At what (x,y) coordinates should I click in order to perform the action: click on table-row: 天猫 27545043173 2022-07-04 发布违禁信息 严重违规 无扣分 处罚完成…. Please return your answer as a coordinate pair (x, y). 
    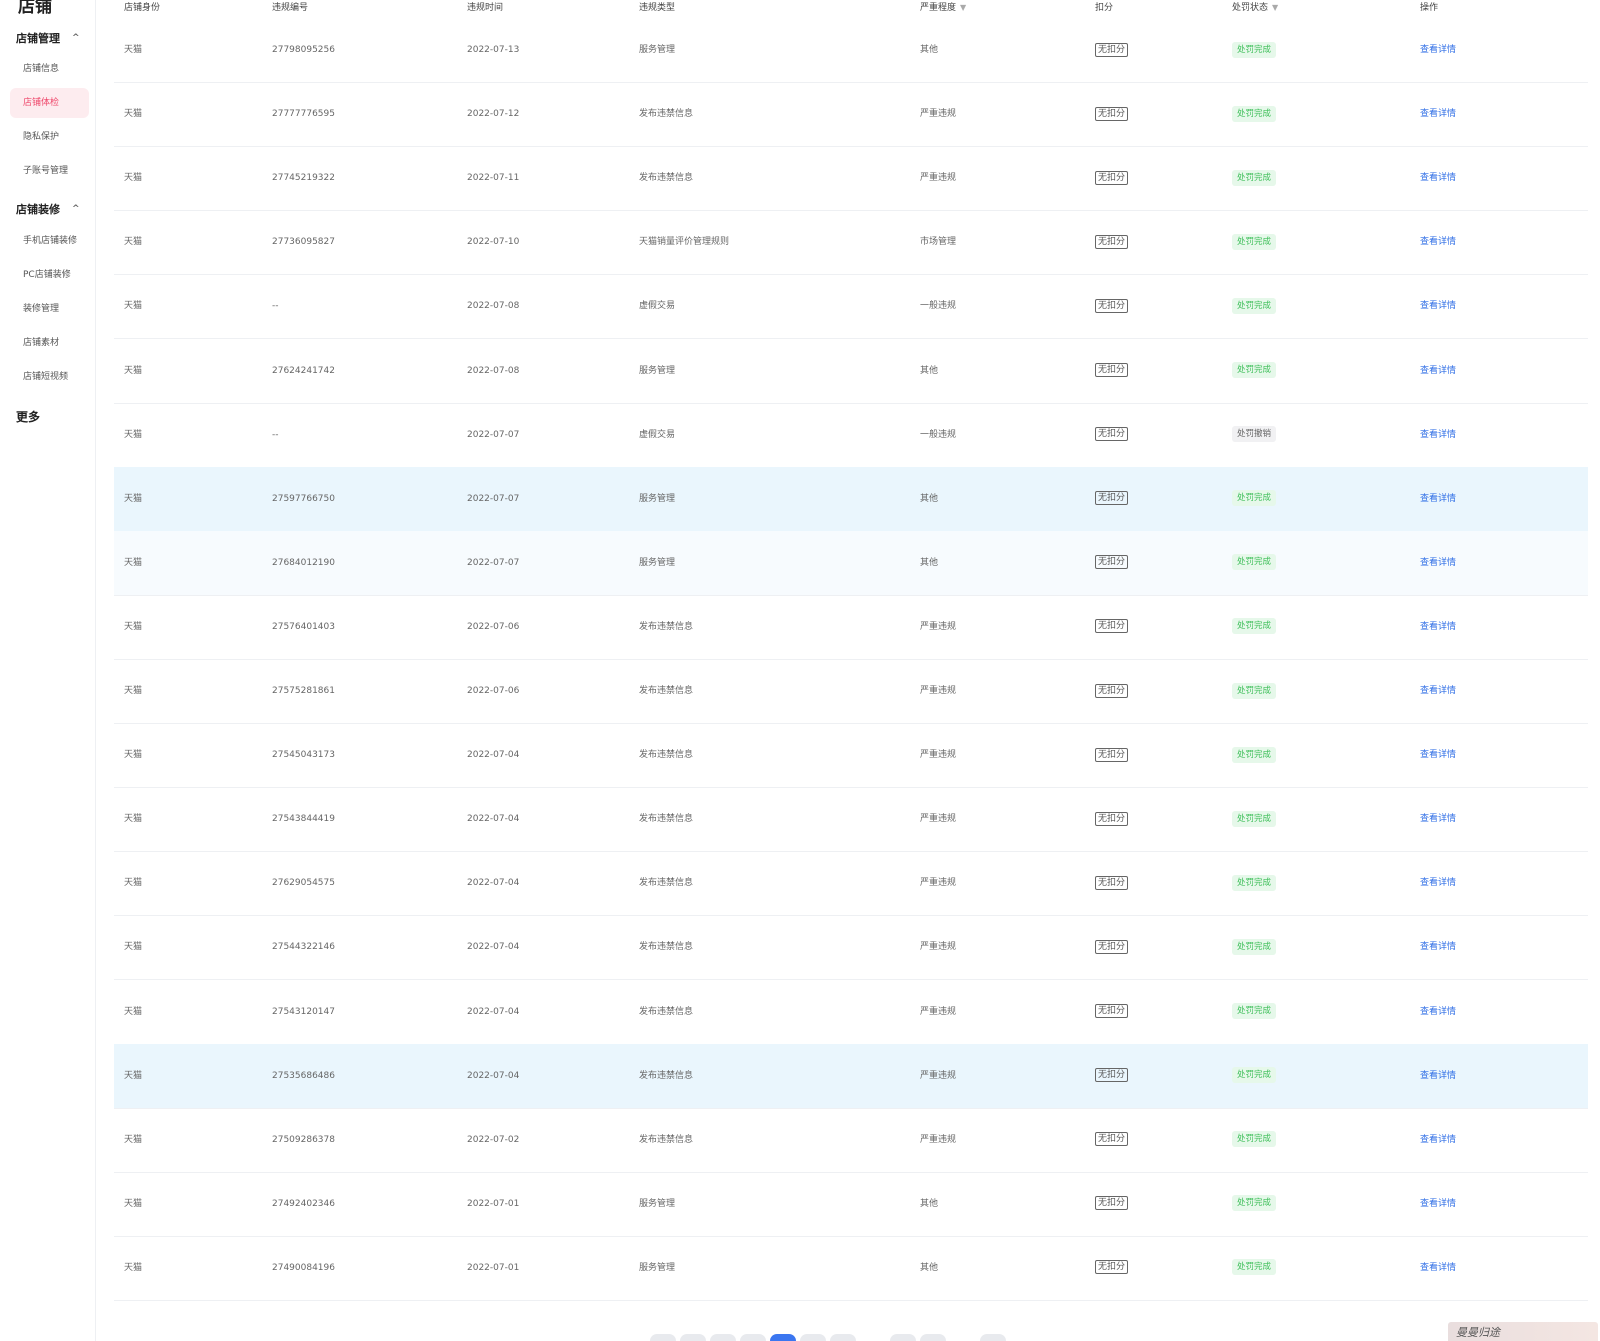
    Looking at the image, I should click on (851, 756).